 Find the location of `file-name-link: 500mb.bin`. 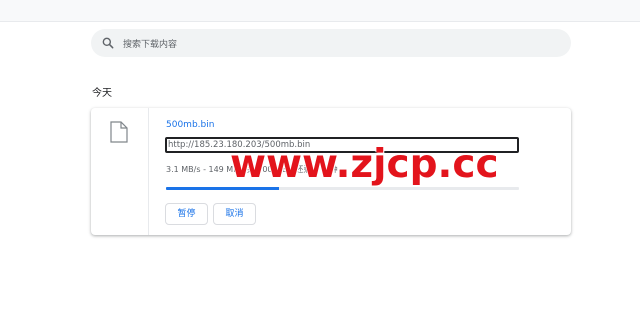

file-name-link: 500mb.bin is located at coordinates (190, 125).